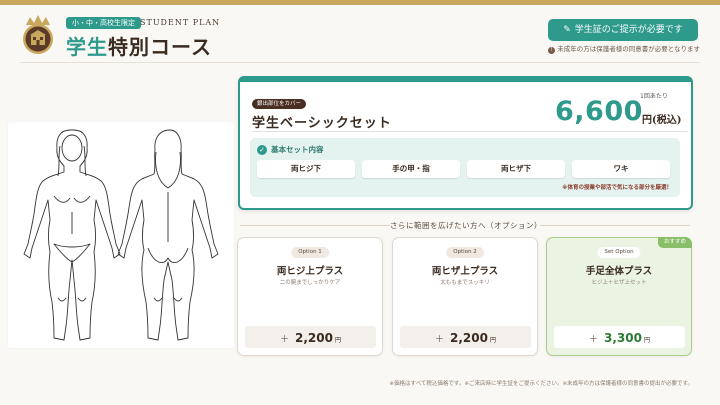  I want to click on option-badge: Set Option, so click(619, 252).